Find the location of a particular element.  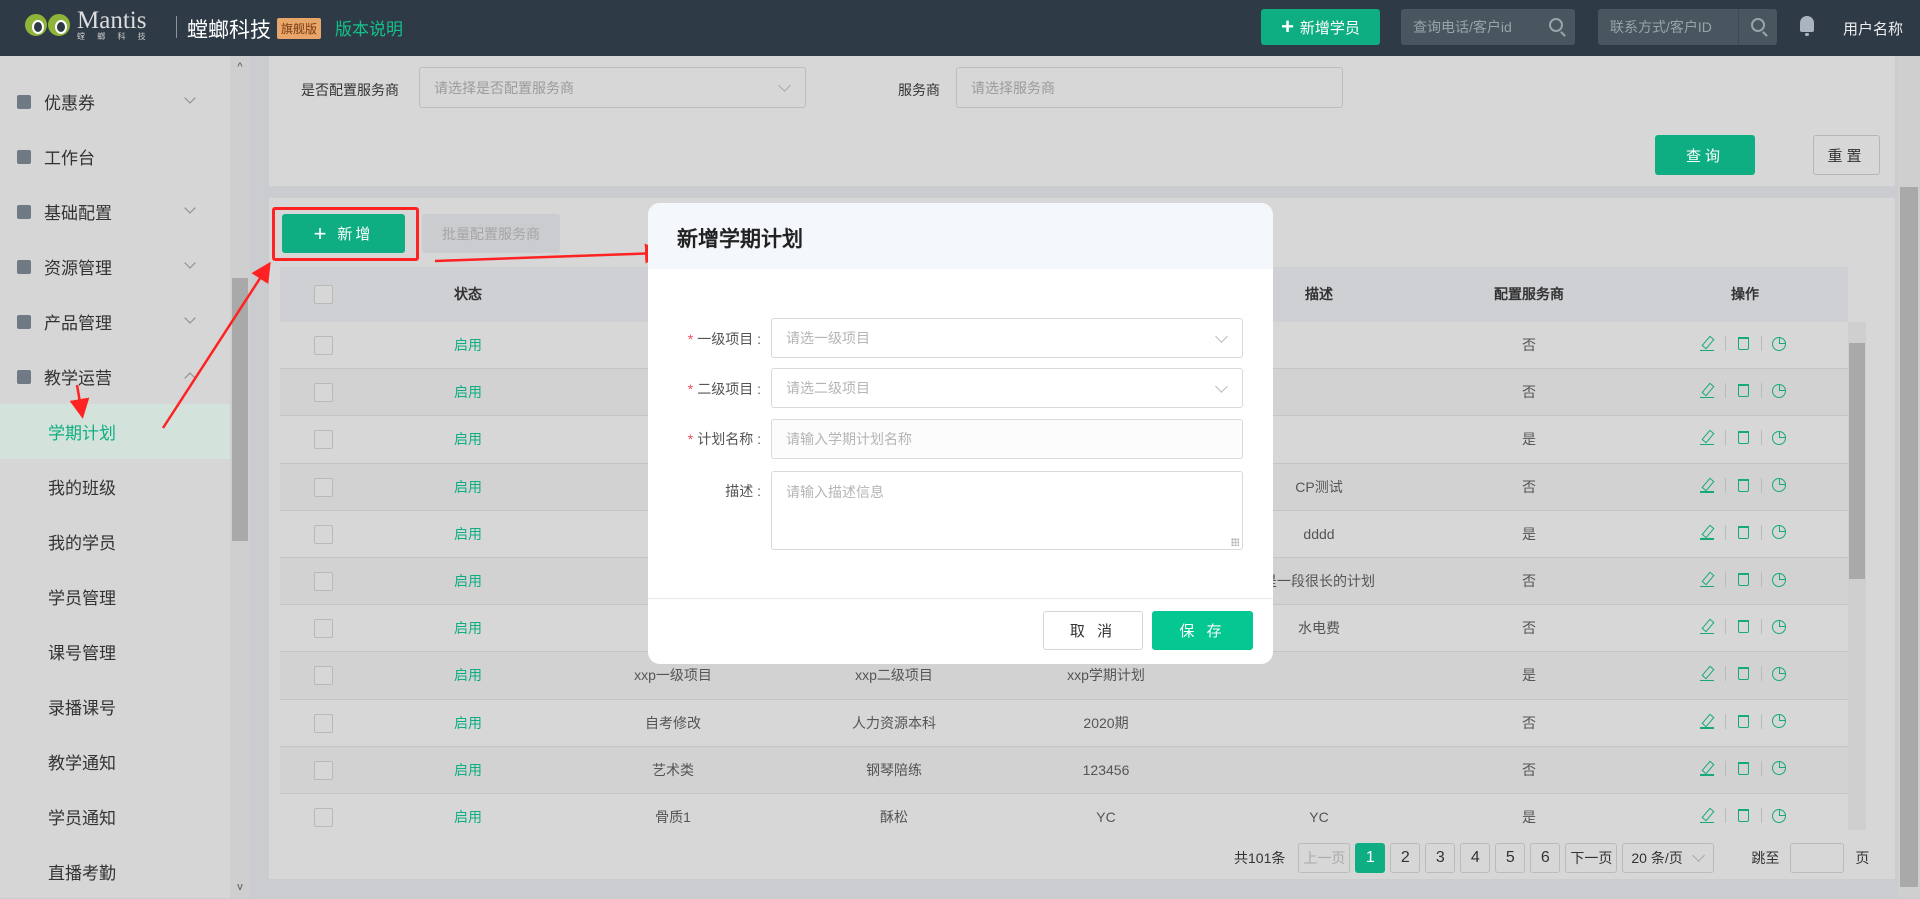

sidebar-scroll-thumb is located at coordinates (240, 409).